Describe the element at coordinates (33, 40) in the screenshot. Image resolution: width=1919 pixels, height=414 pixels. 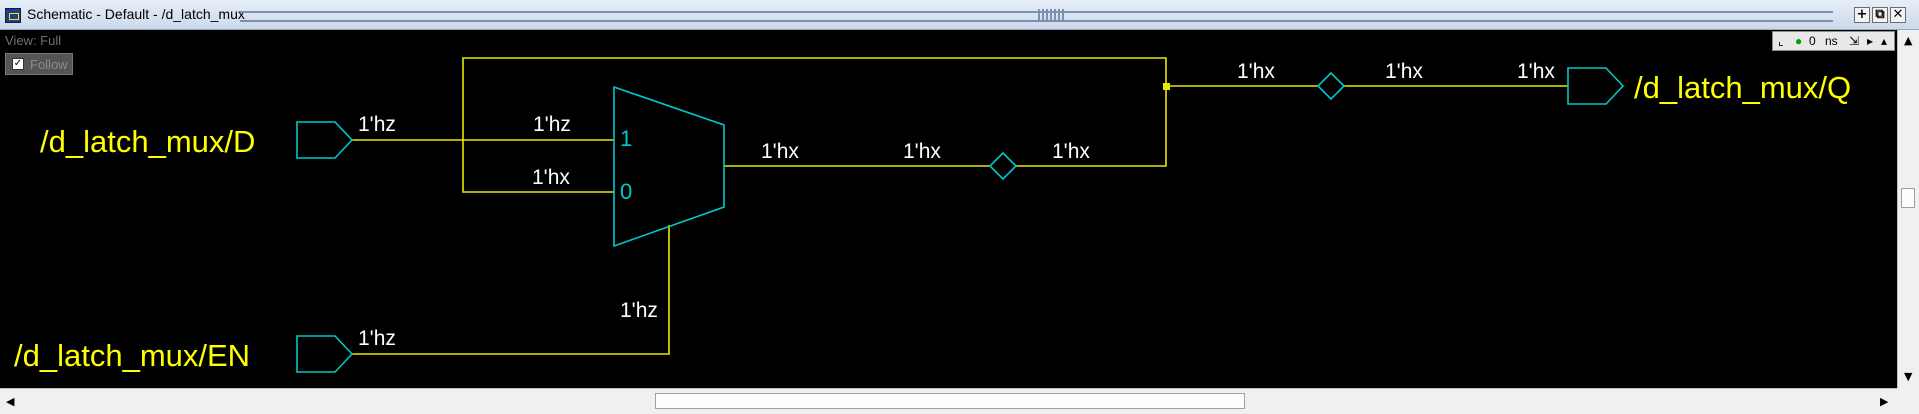
I see `view-mode-label: View: Full` at that location.